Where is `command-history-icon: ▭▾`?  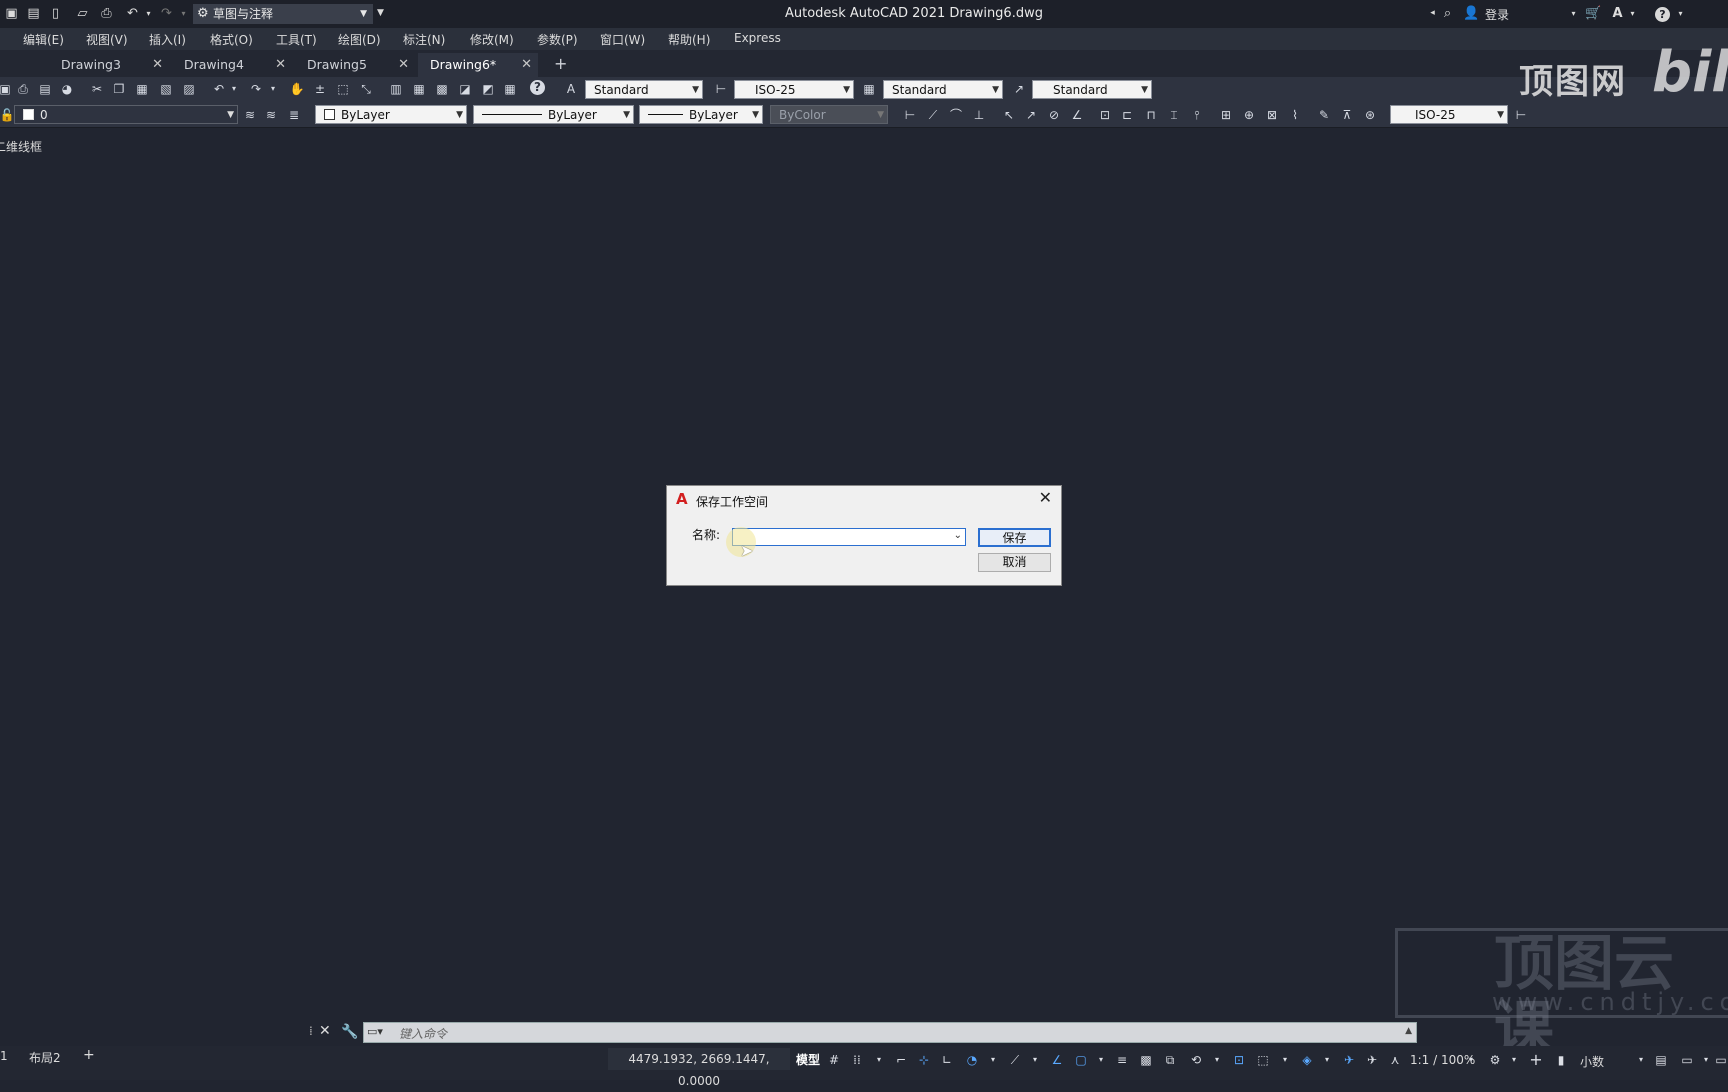
command-history-icon: ▭▾ is located at coordinates (375, 1031).